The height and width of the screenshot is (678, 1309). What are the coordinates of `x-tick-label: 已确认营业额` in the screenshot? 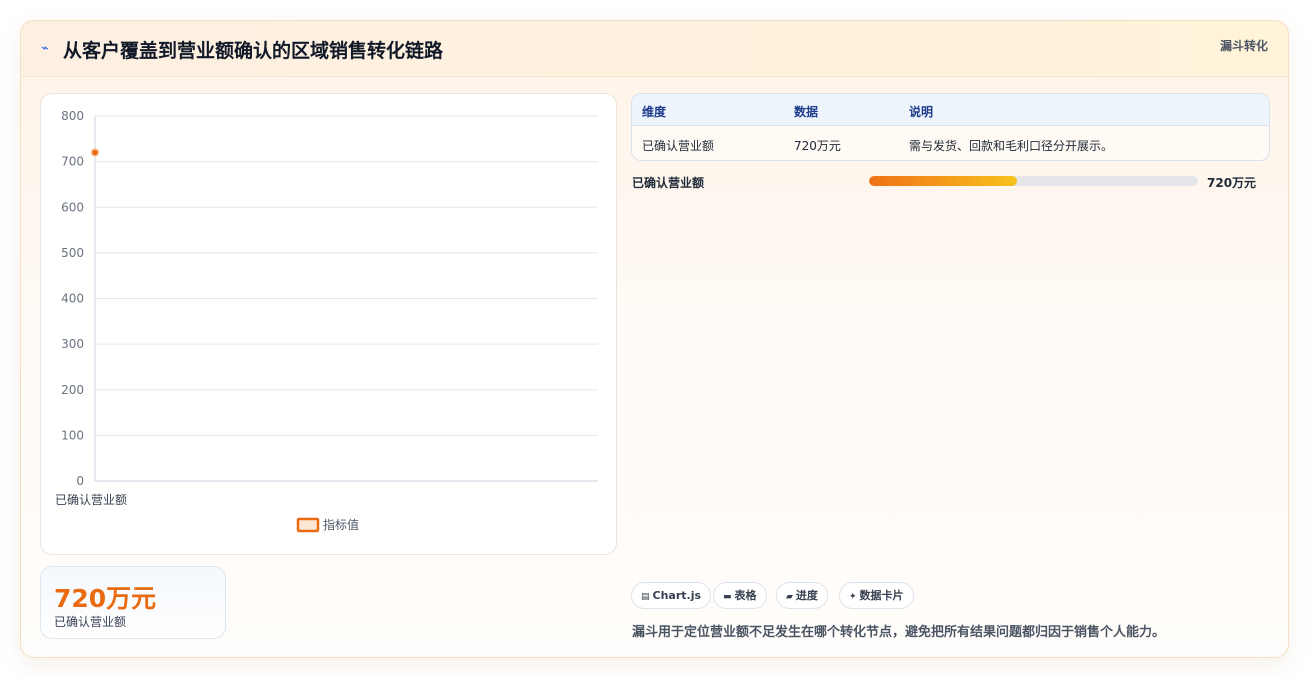 It's located at (91, 500).